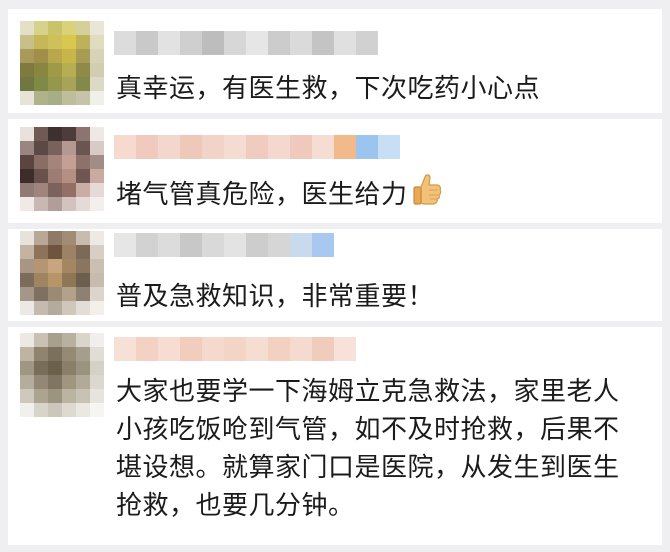 This screenshot has width=670, height=552. I want to click on comment-body: 真幸运，有医生救，下次吃药小心点, so click(328, 89).